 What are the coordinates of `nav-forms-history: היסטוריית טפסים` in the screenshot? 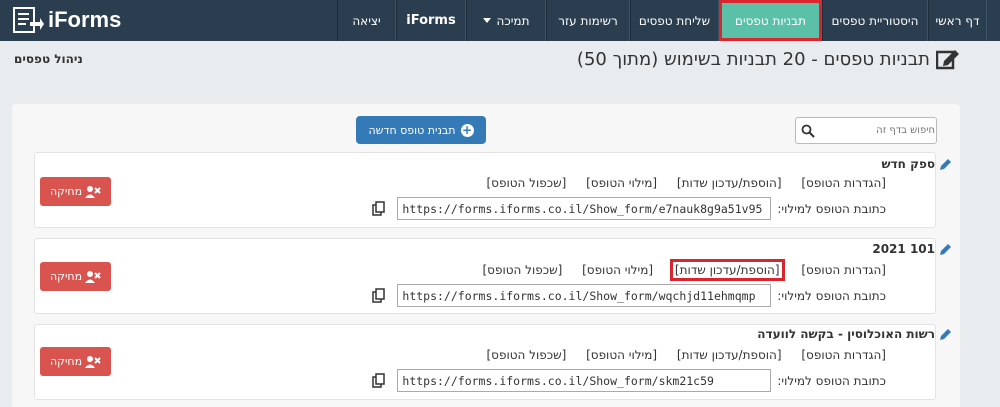 It's located at (875, 20).